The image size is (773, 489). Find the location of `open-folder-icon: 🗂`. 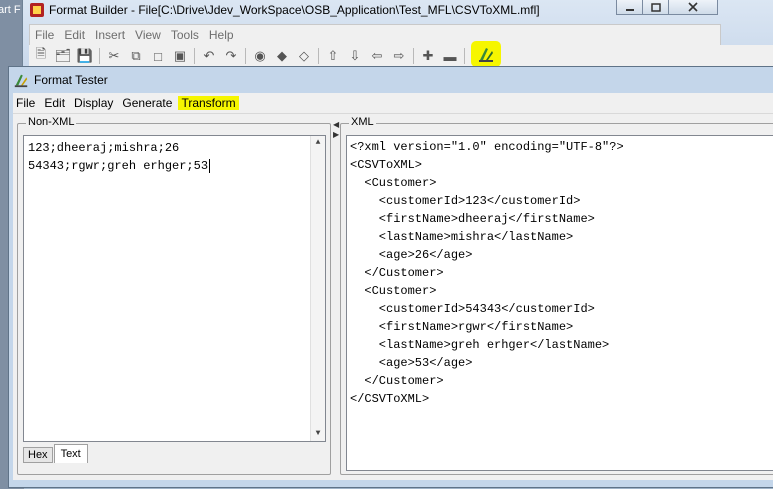

open-folder-icon: 🗂 is located at coordinates (63, 56).